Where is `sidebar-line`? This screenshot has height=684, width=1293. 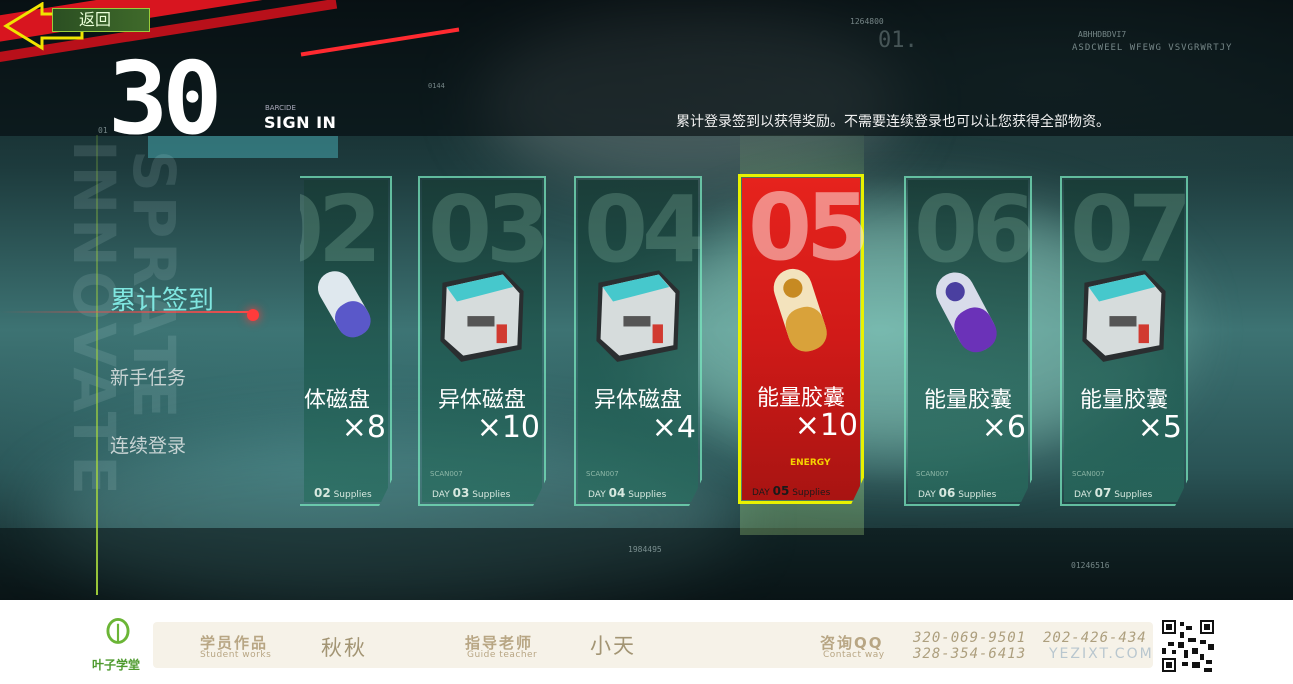 sidebar-line is located at coordinates (97, 365).